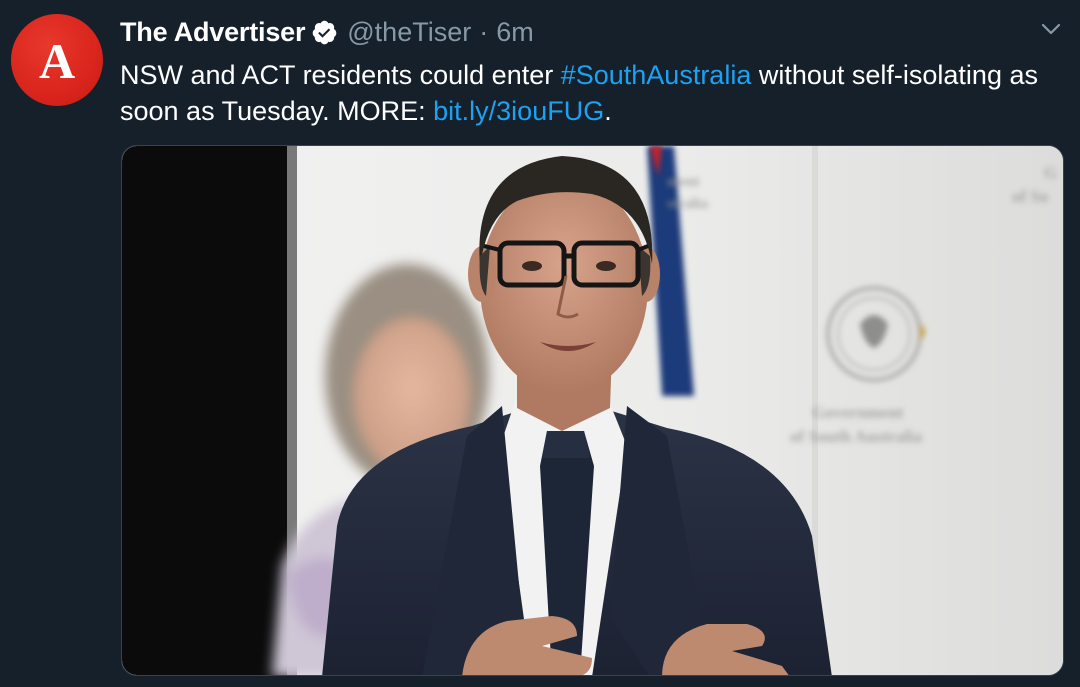 The width and height of the screenshot is (1080, 687). I want to click on chevron-down-icon, so click(1051, 29).